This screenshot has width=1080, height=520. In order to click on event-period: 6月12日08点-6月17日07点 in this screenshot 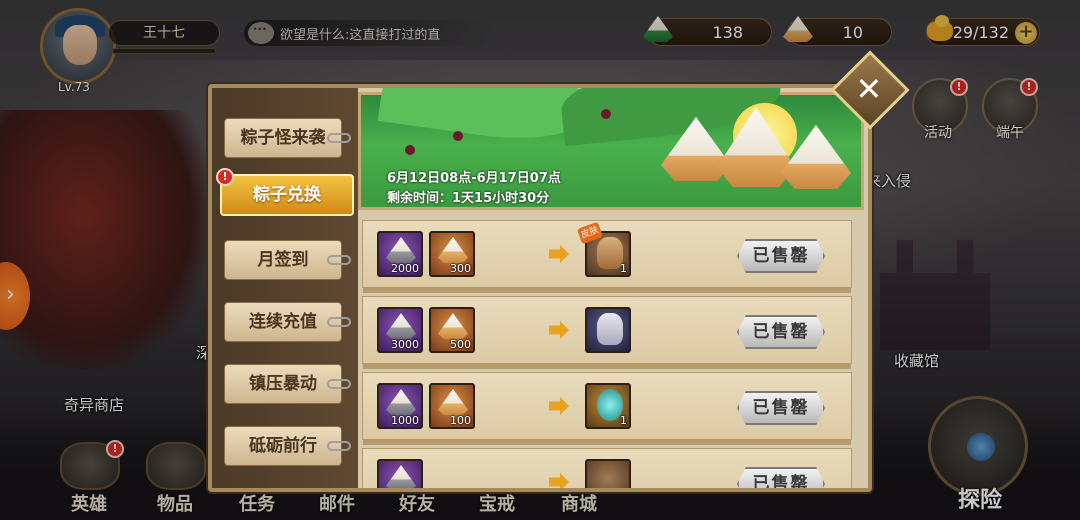, I will do `click(474, 178)`.